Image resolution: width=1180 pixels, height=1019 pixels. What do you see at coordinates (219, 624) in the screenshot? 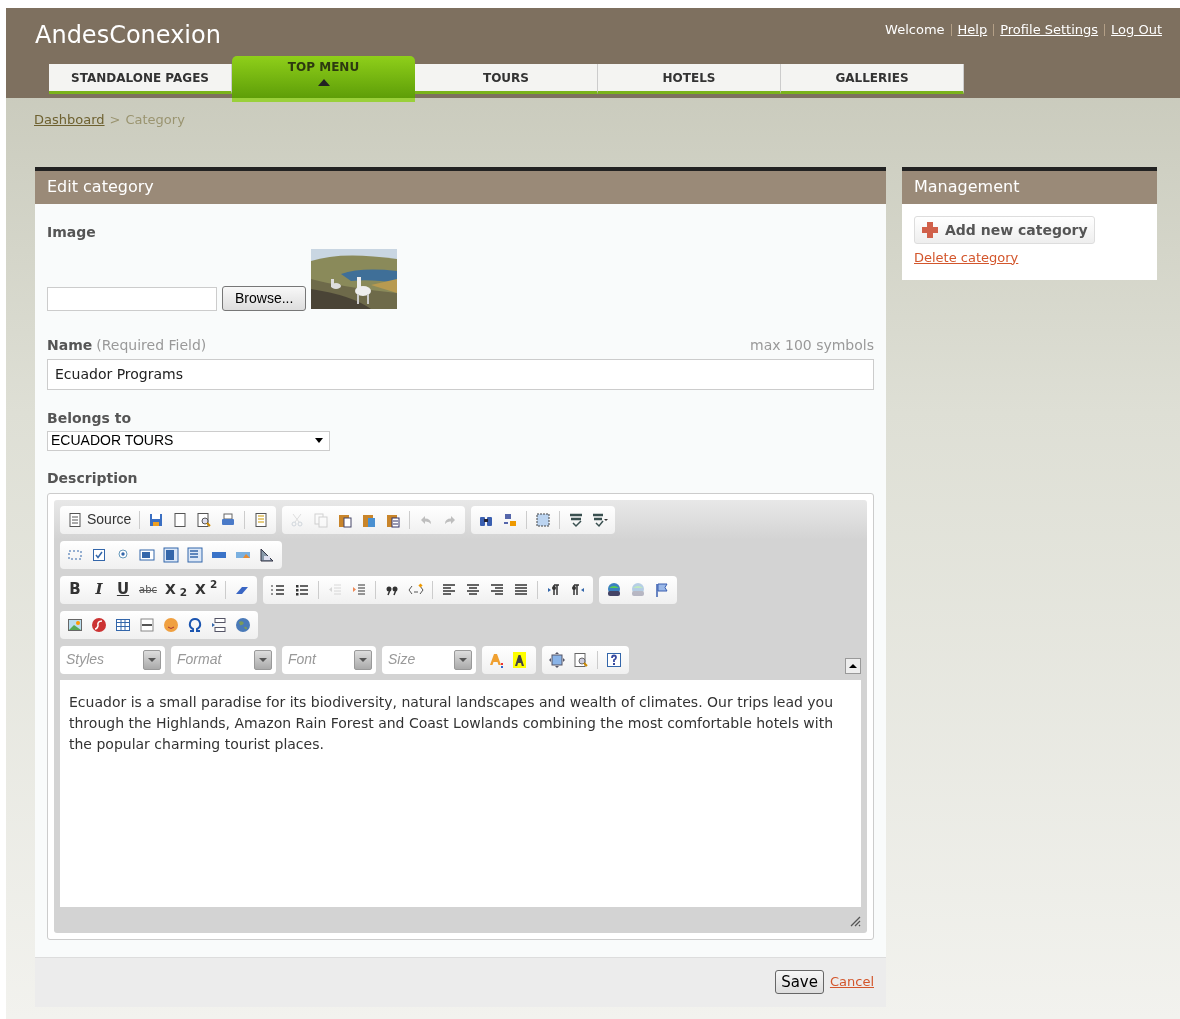
I see `page-break-icon` at bounding box center [219, 624].